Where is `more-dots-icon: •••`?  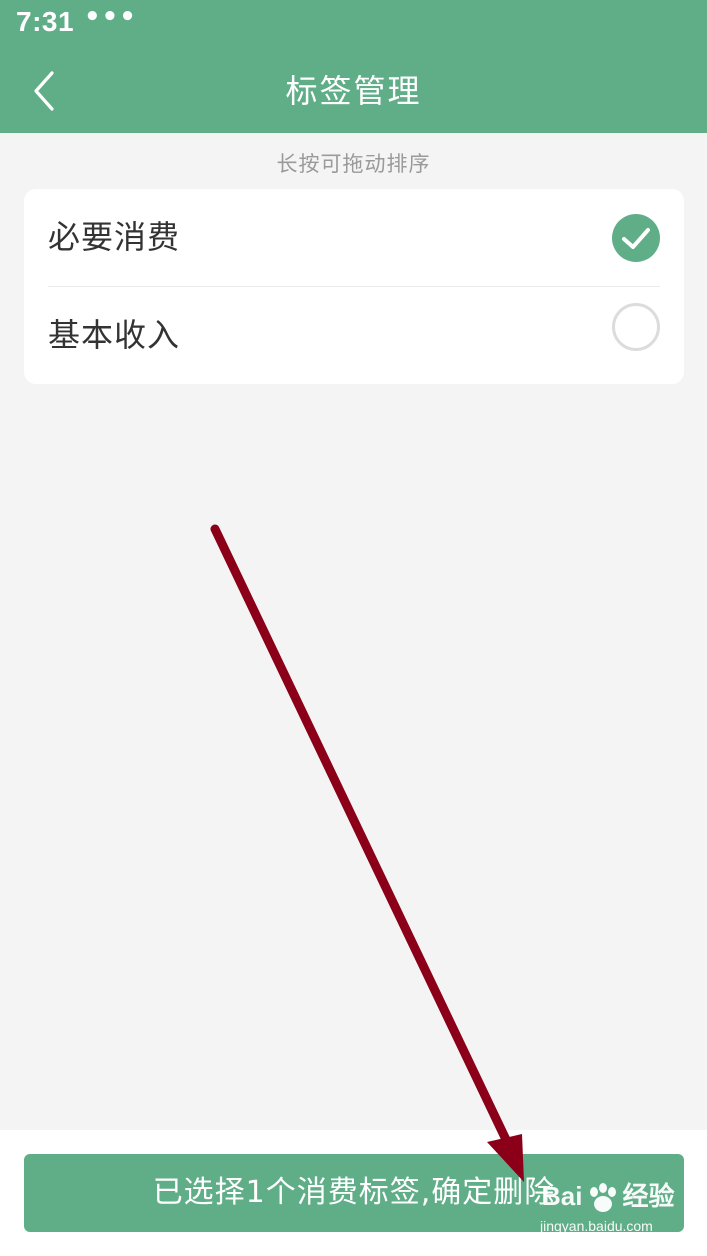 more-dots-icon: ••• is located at coordinates (110, 17).